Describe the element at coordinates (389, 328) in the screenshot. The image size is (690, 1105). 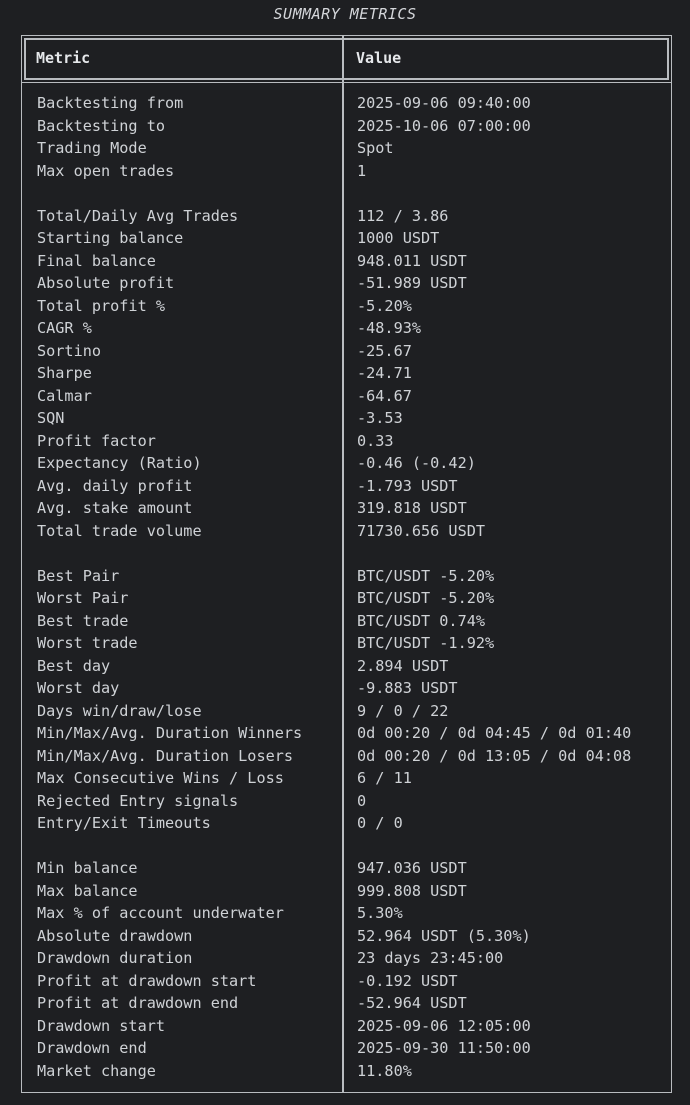
I see `value-cell: -48.93%` at that location.